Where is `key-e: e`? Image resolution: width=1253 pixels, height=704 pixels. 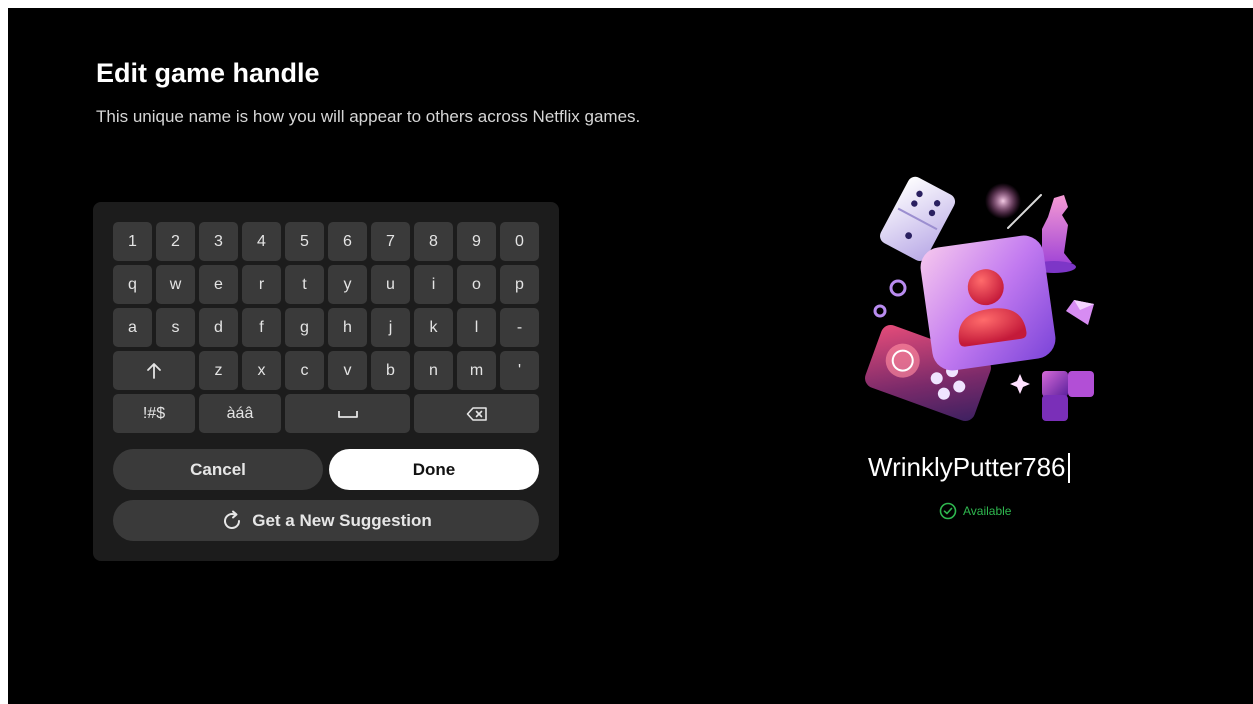 key-e: e is located at coordinates (218, 284).